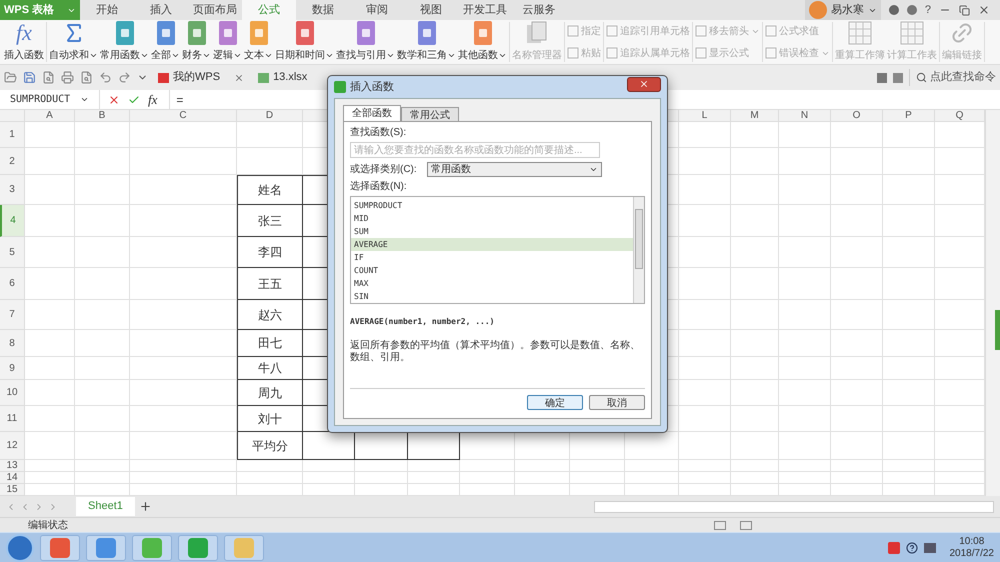  What do you see at coordinates (201, 77) in the screenshot?
I see `document-tab: 我的WPS` at bounding box center [201, 77].